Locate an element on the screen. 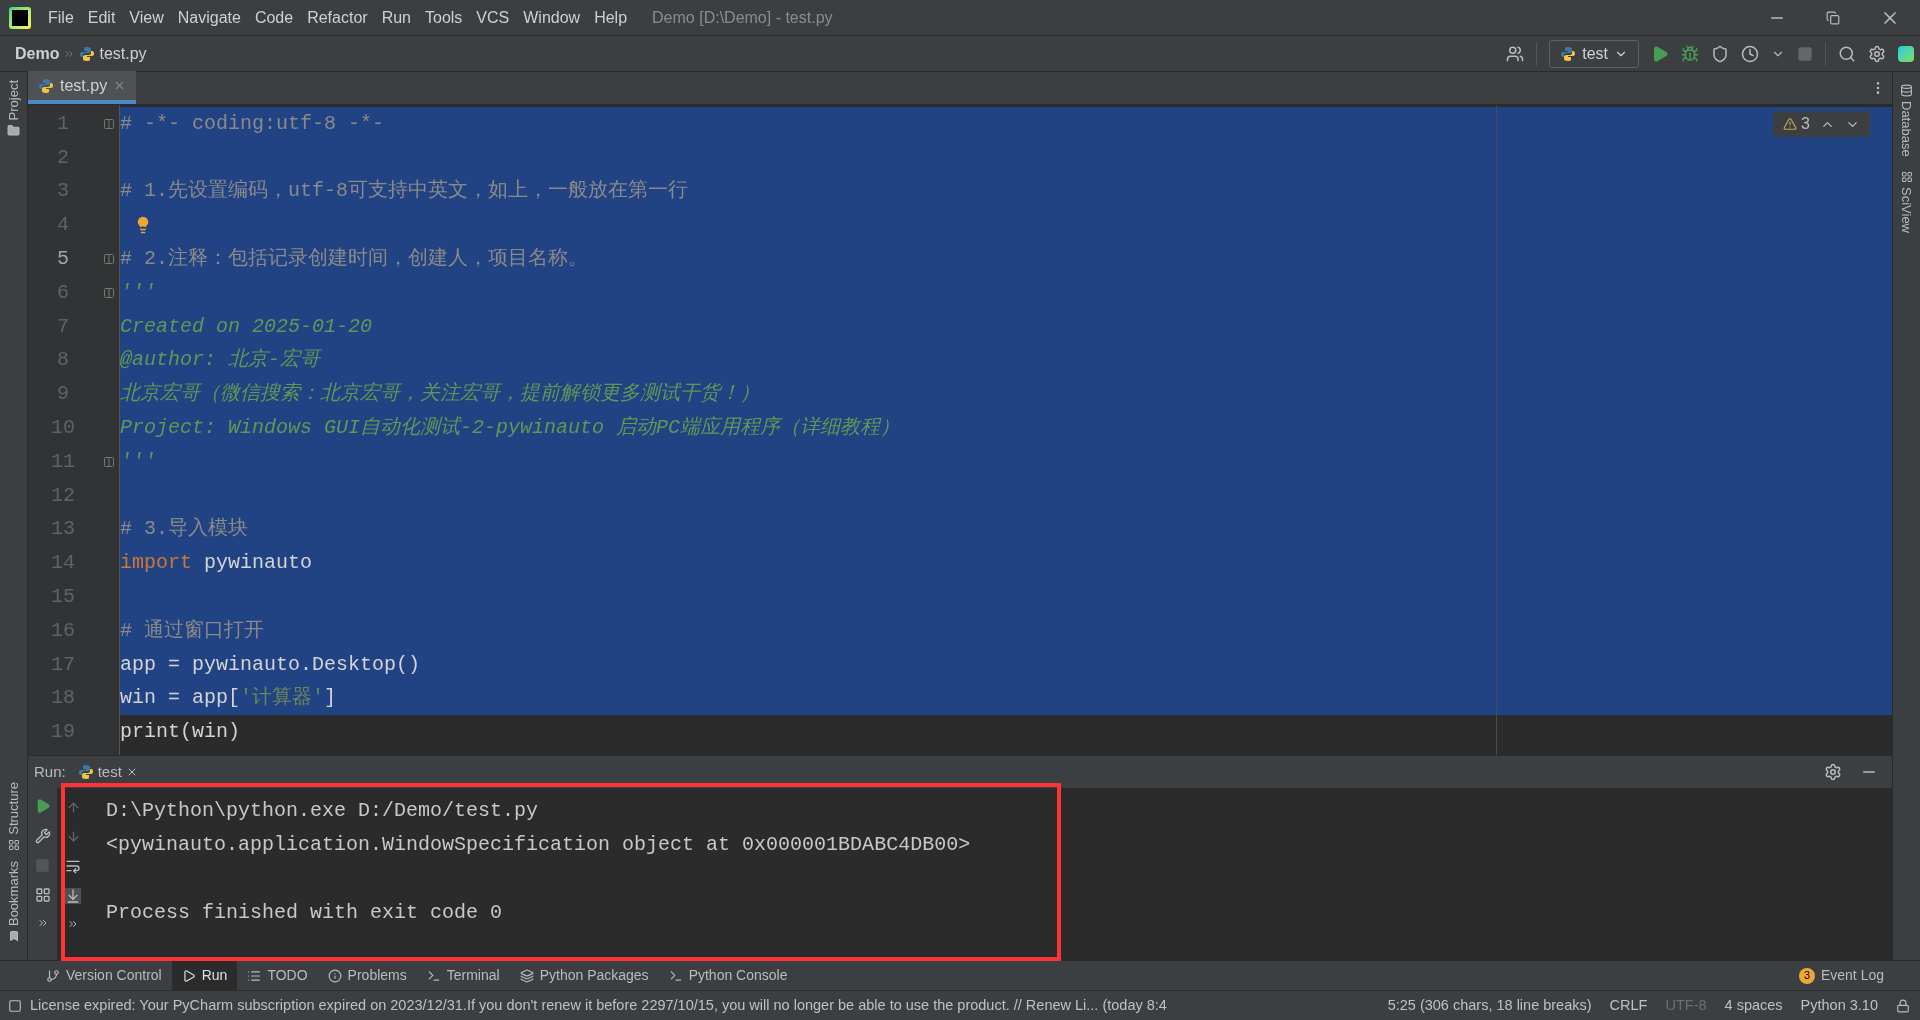 This screenshot has height=1020, width=1920. menu-item: Tools is located at coordinates (444, 17).